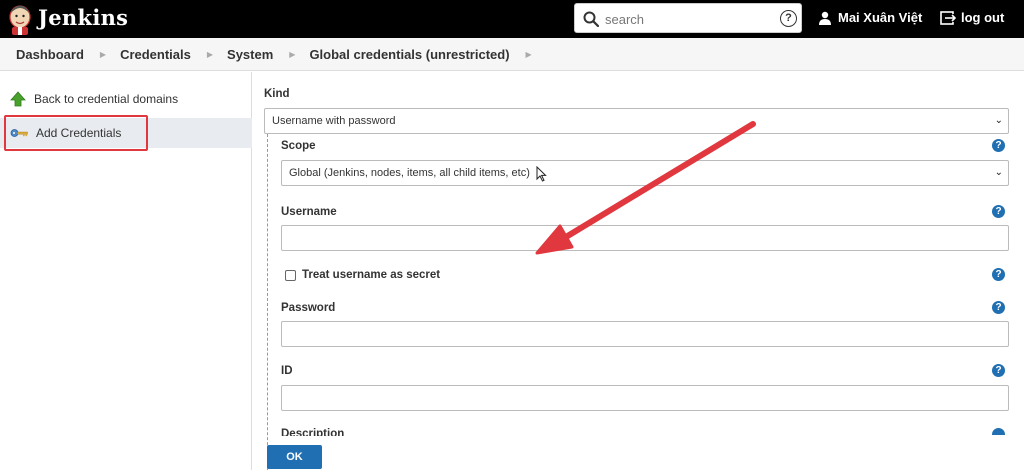 This screenshot has width=1024, height=470. I want to click on nested-section-divider, so click(267, 302).